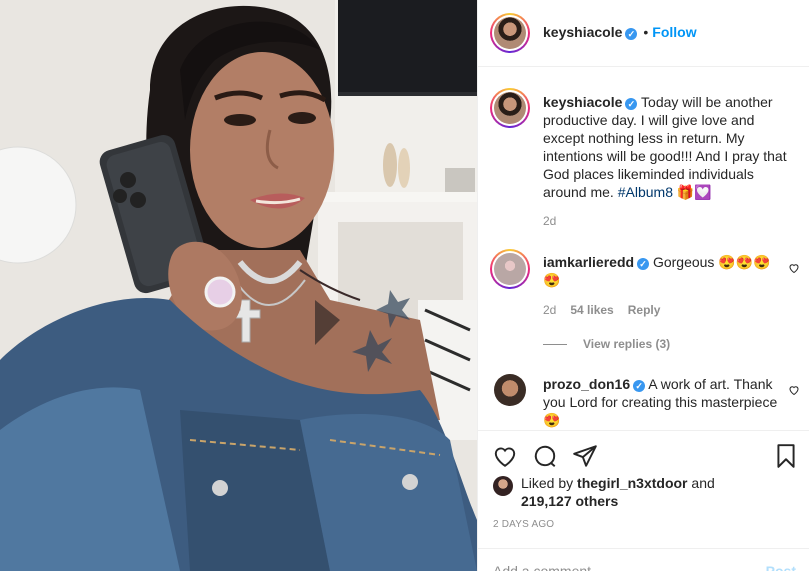 The height and width of the screenshot is (571, 809). What do you see at coordinates (591, 310) in the screenshot?
I see `comment-likes: 54 likes` at bounding box center [591, 310].